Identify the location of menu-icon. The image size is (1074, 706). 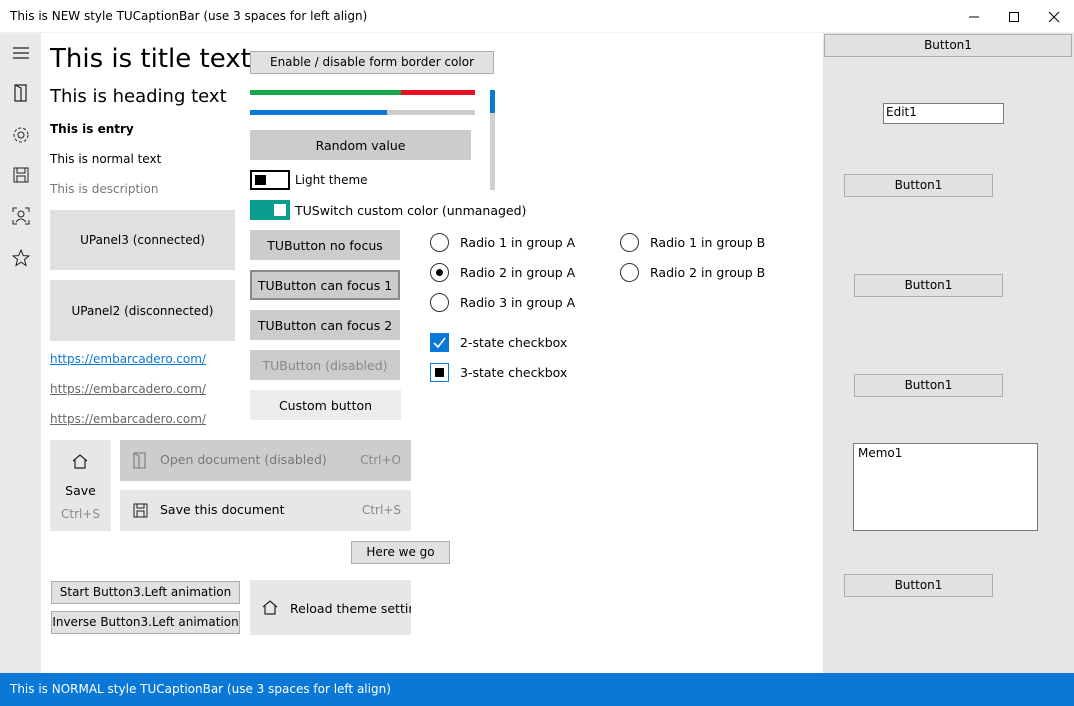
(21, 53).